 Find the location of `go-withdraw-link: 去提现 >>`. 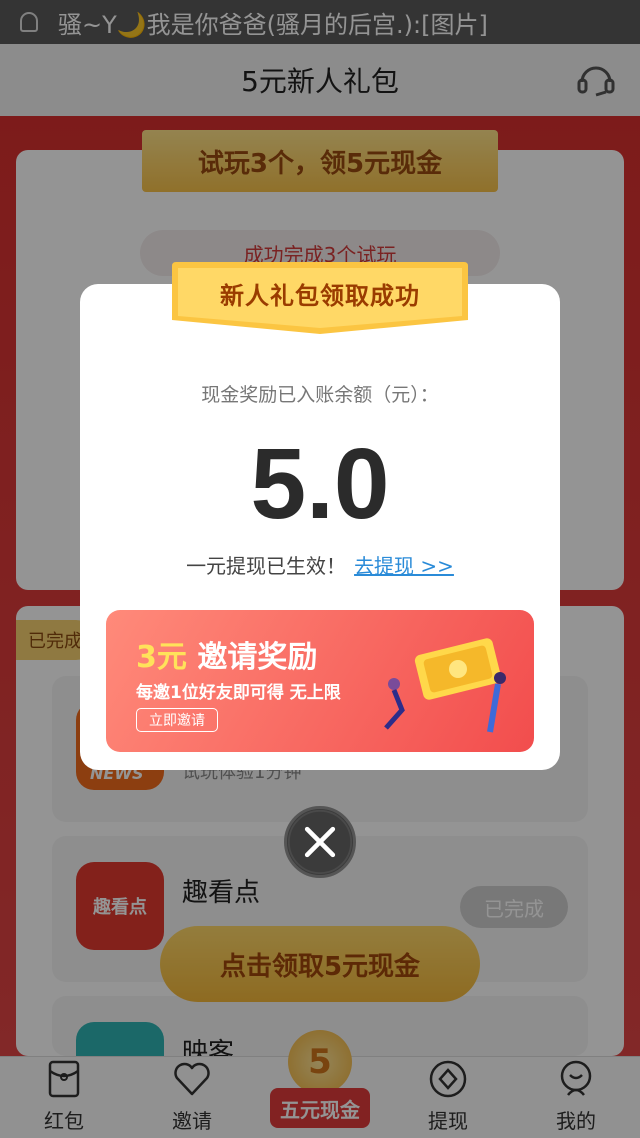

go-withdraw-link: 去提现 >> is located at coordinates (404, 566).